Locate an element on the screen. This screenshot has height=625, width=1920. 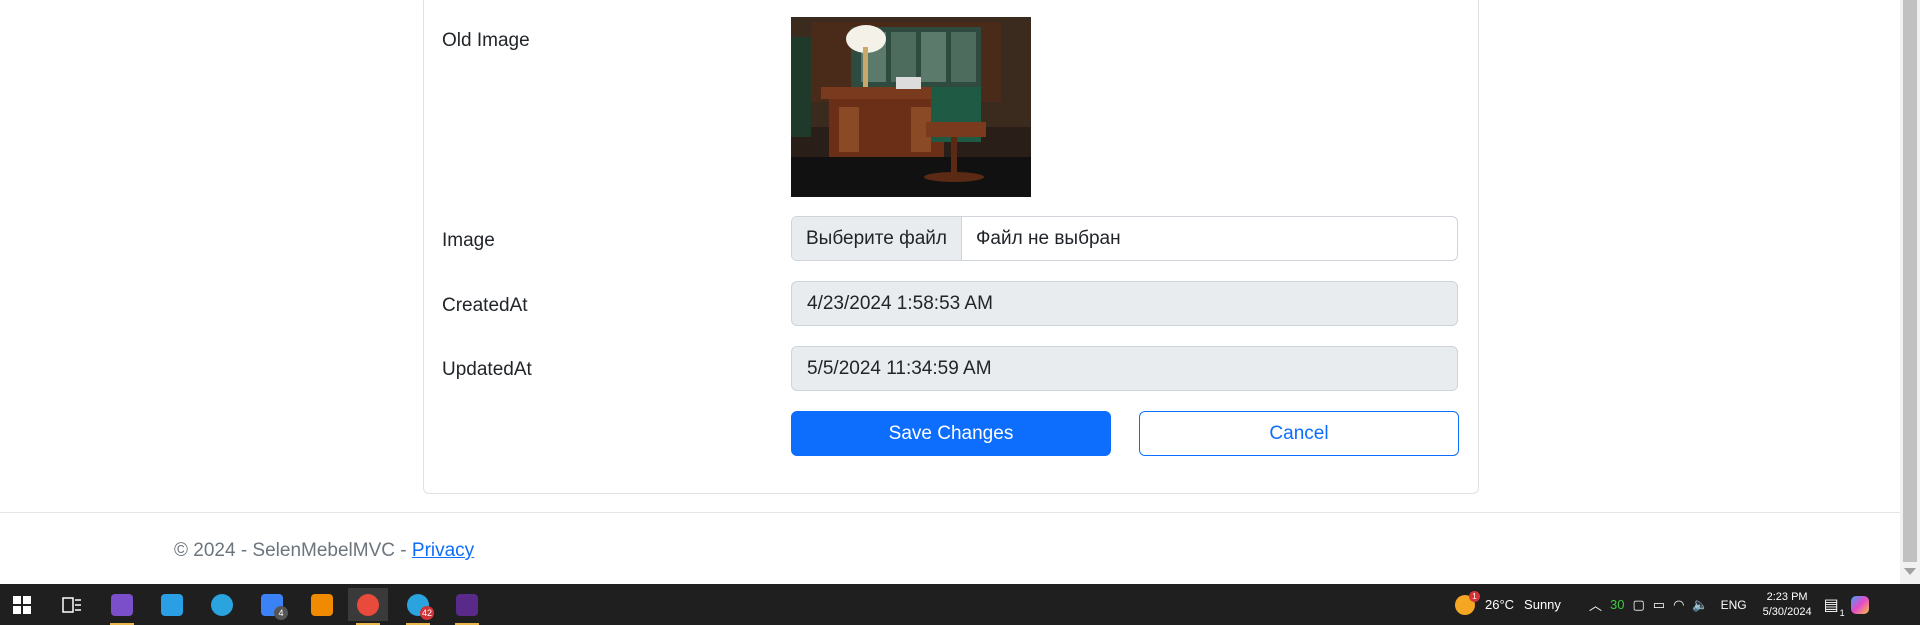
terminal-icon is located at coordinates (467, 604).